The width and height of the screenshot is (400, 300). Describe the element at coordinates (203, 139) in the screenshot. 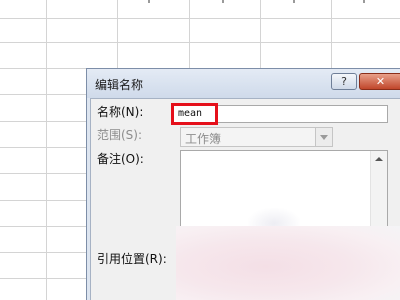

I see `scope-select-value: 工作簿` at that location.